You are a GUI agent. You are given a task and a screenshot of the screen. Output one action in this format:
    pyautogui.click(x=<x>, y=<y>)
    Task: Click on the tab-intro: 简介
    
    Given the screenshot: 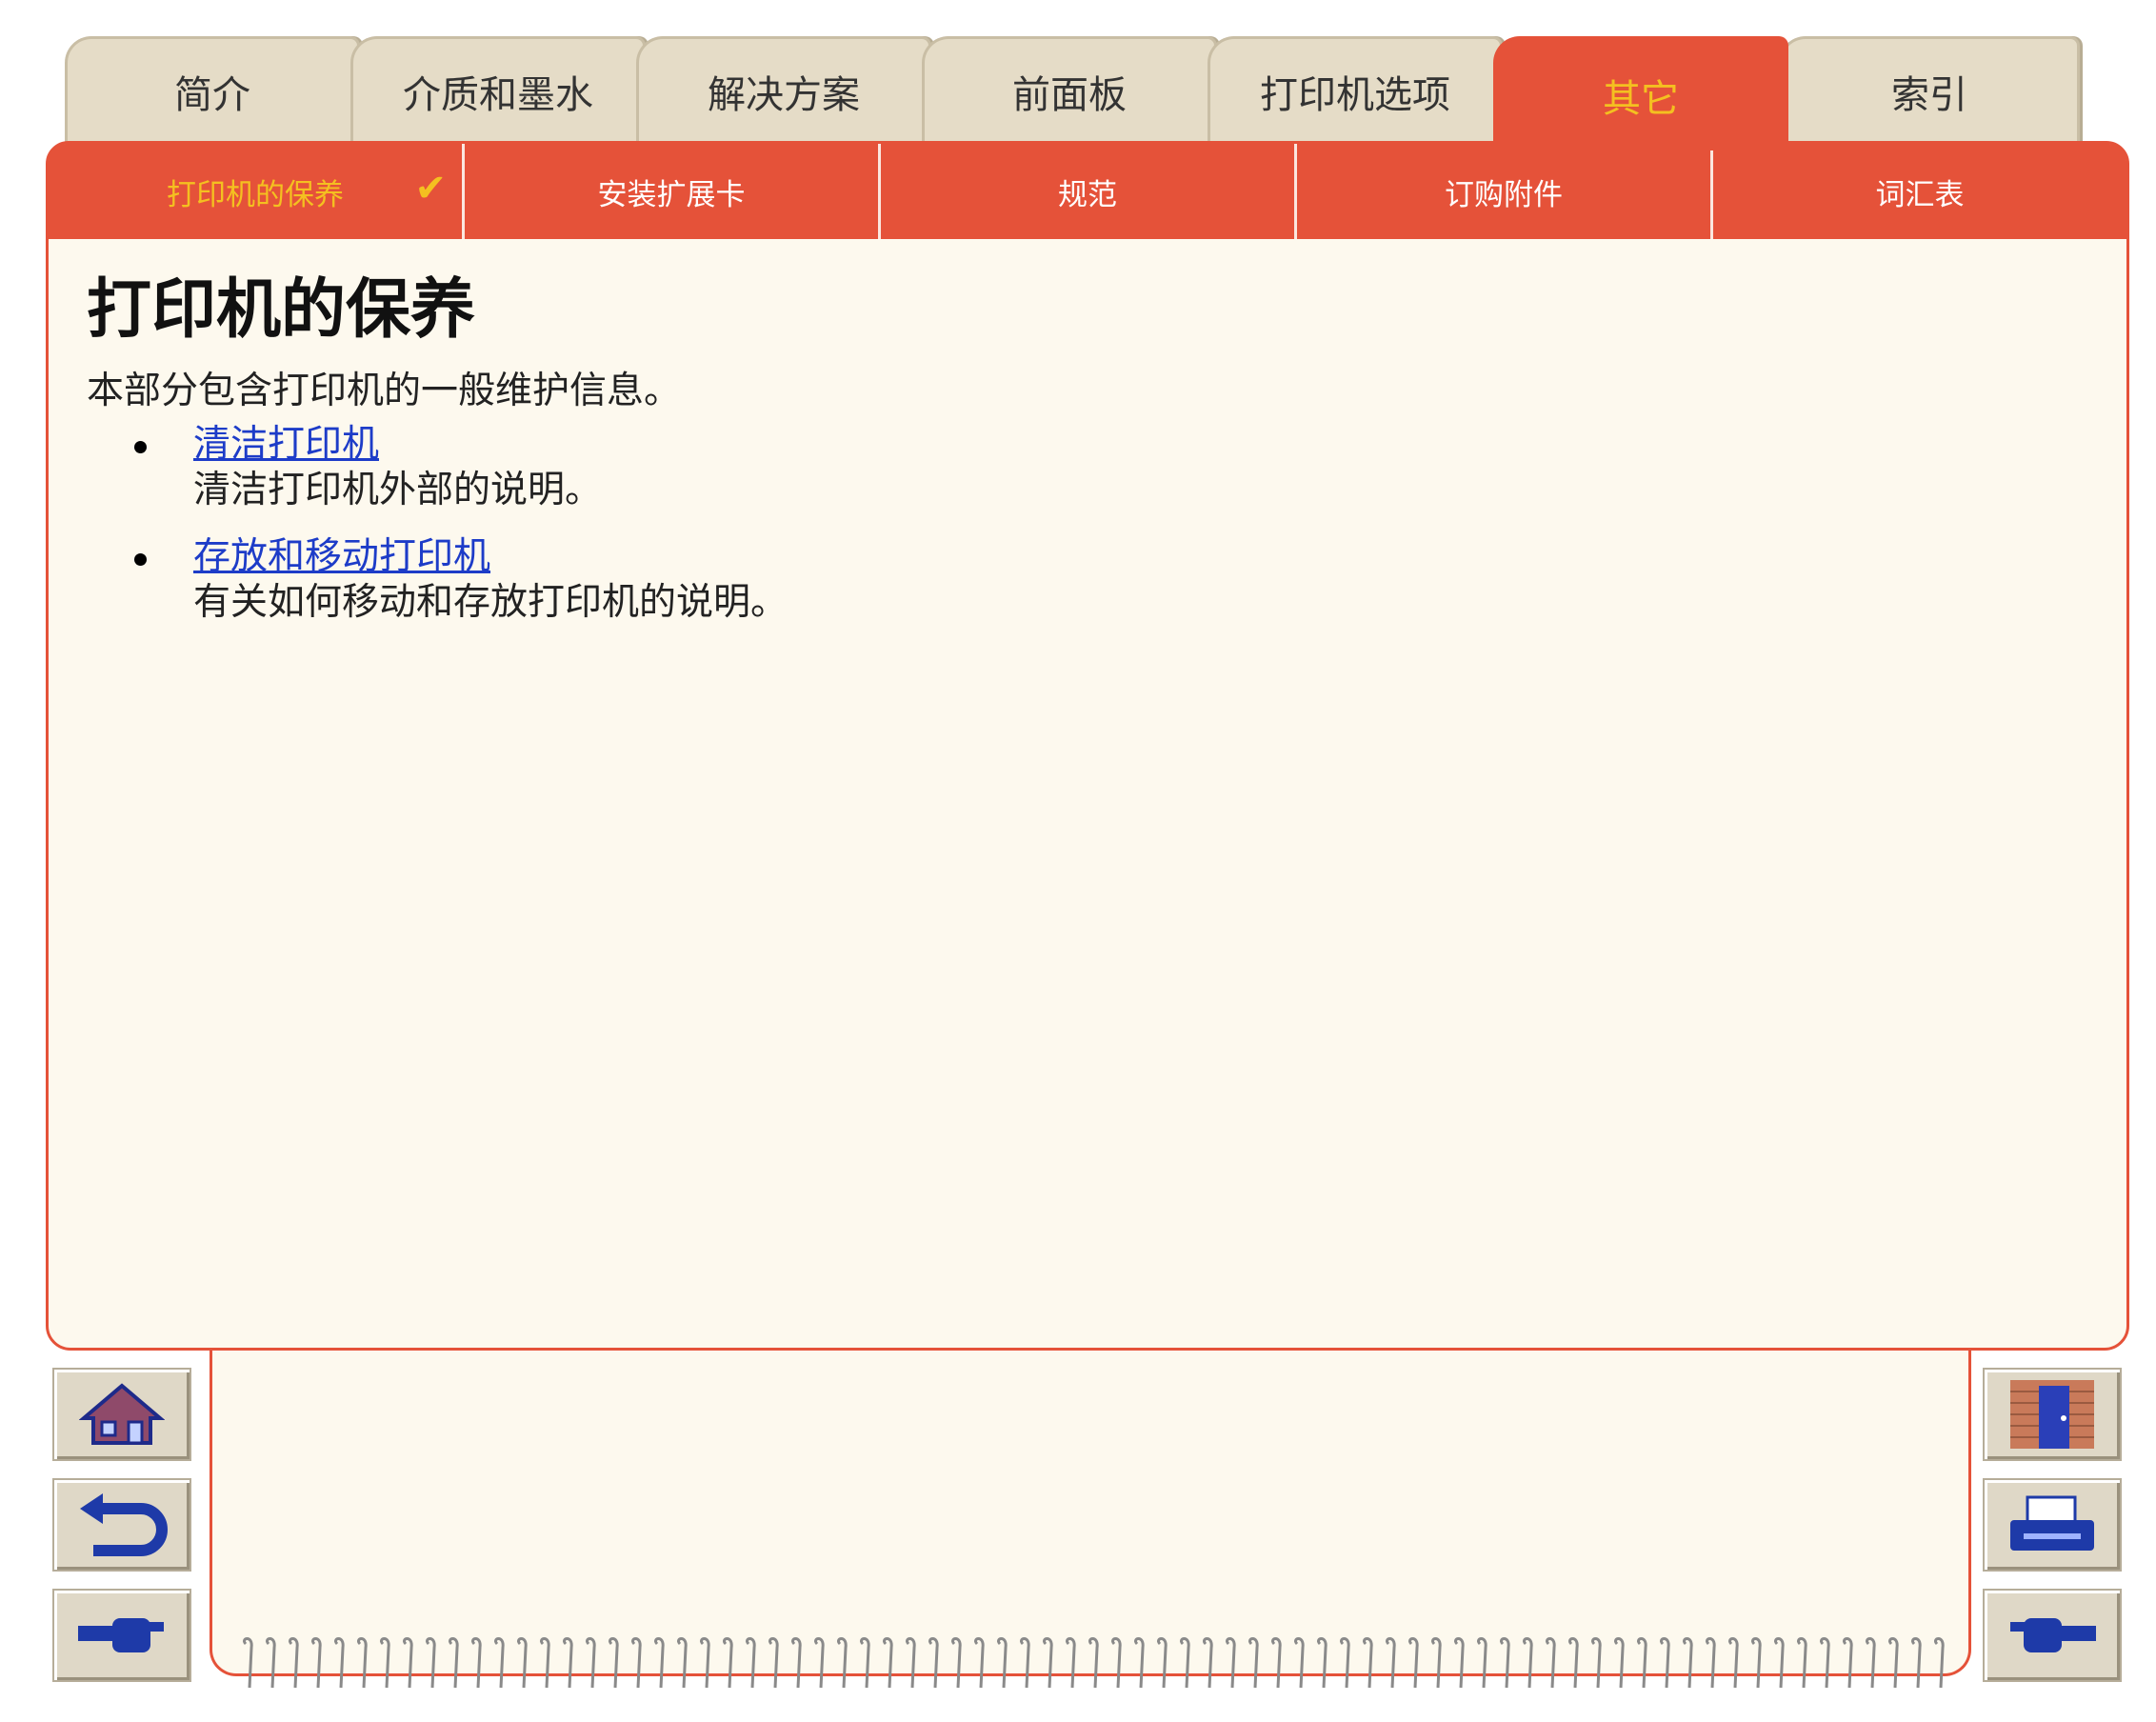 What is the action you would take?
    pyautogui.click(x=213, y=89)
    